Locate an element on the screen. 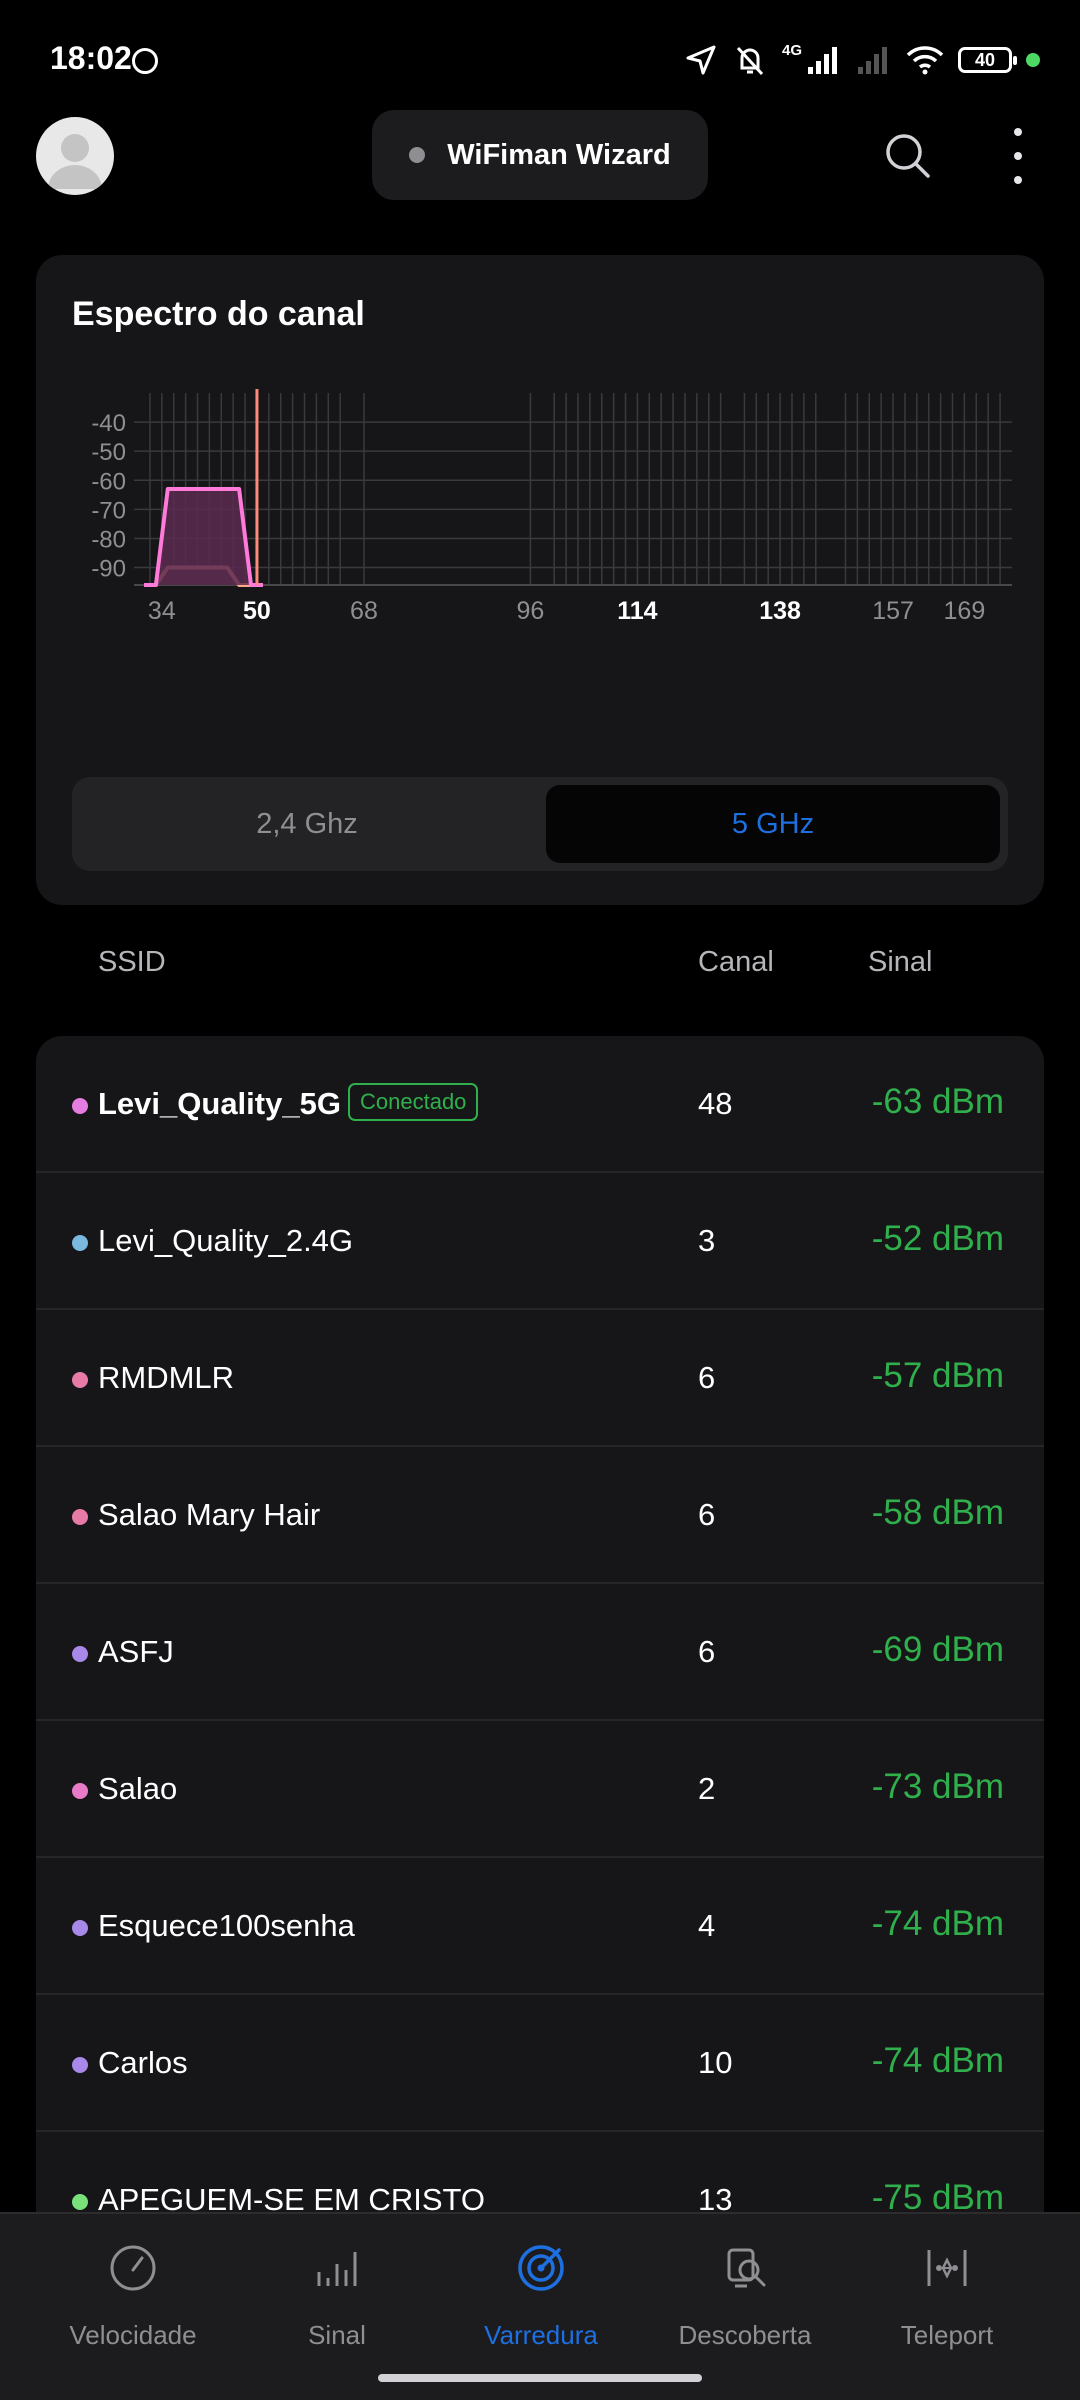  channel-column-header: Canal is located at coordinates (736, 962).